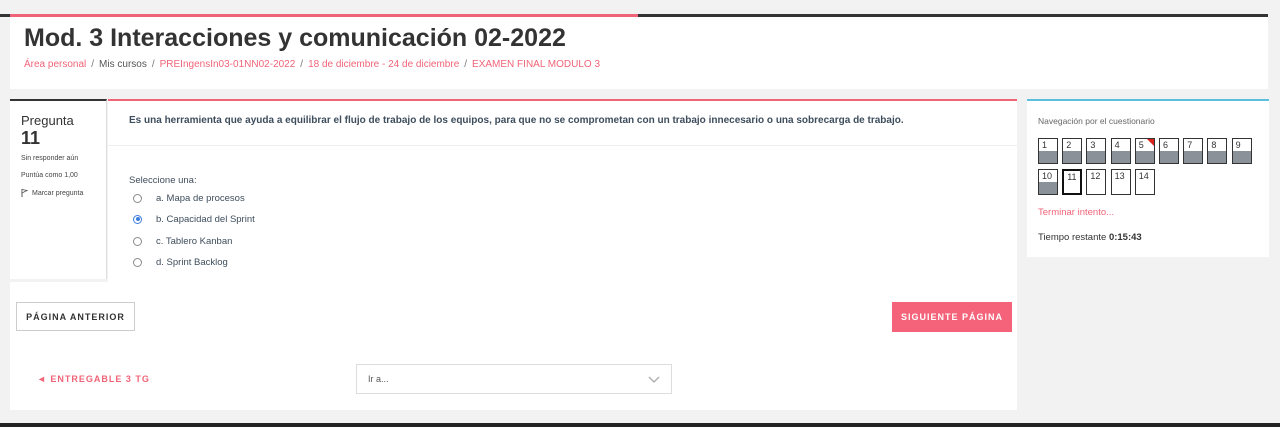 The height and width of the screenshot is (427, 1280). I want to click on answer-option-d: d. Sprint Backlog, so click(180, 262).